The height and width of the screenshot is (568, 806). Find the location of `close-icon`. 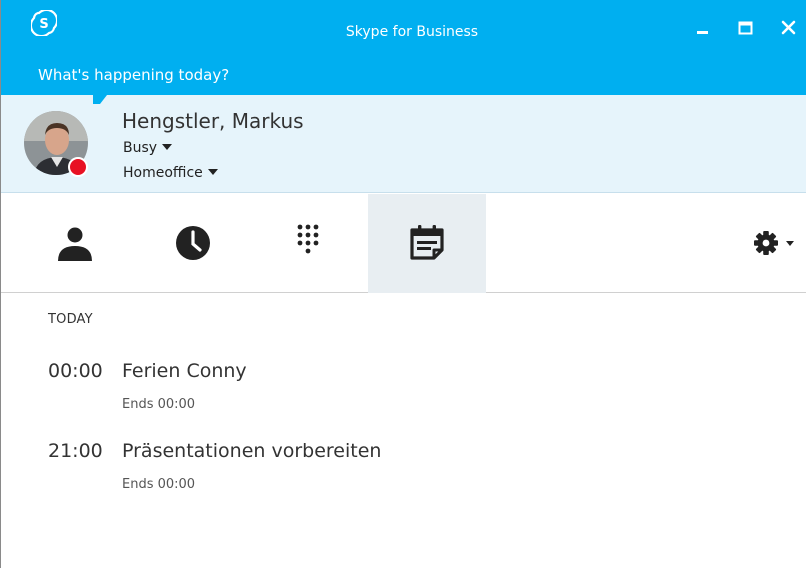

close-icon is located at coordinates (788, 27).